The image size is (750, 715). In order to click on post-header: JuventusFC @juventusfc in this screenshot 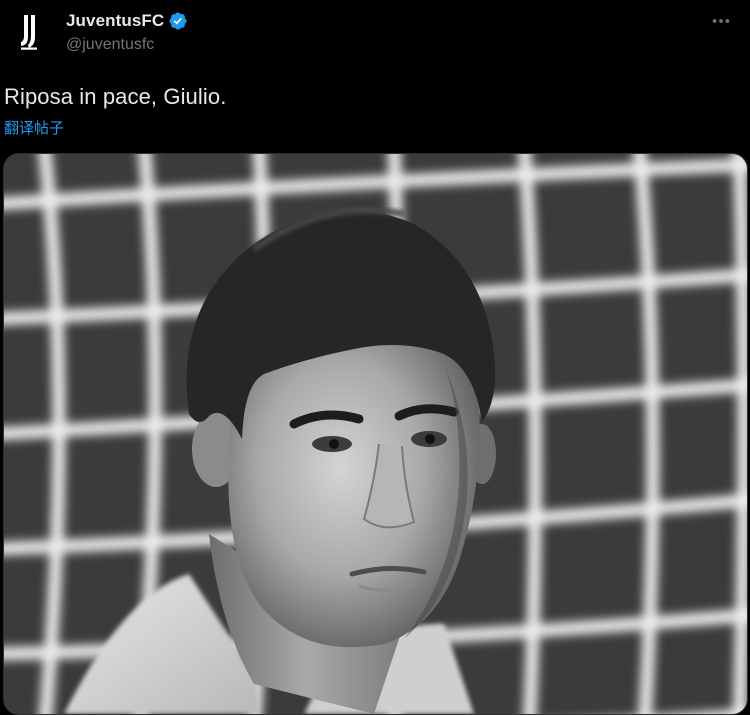, I will do `click(375, 35)`.